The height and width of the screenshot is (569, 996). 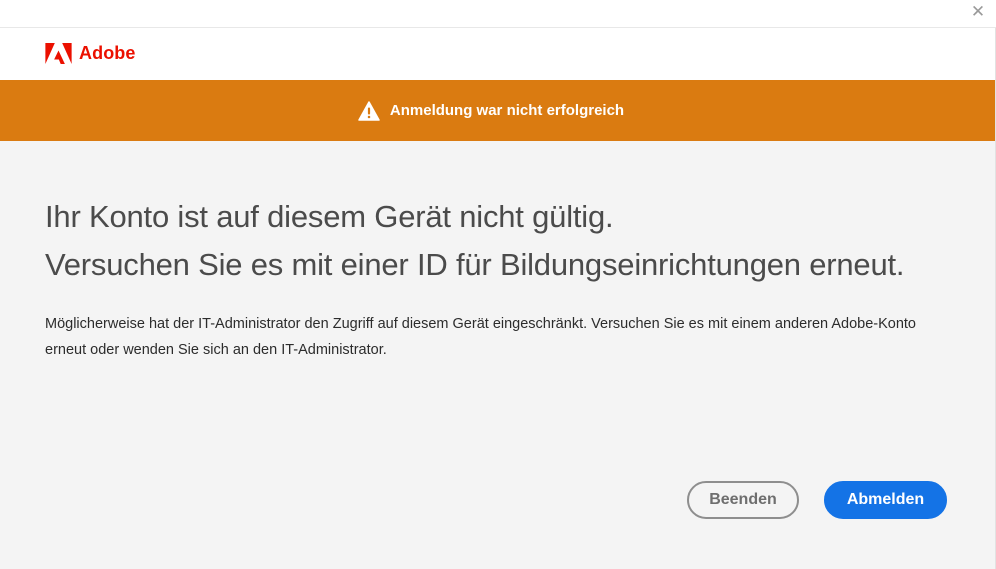 What do you see at coordinates (58, 53) in the screenshot?
I see `adobe-logo-icon` at bounding box center [58, 53].